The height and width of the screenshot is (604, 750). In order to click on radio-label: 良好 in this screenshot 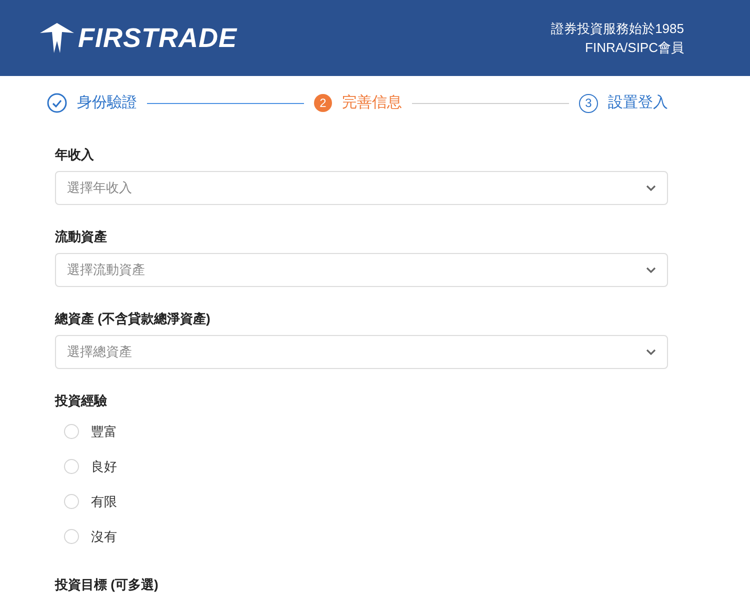, I will do `click(104, 467)`.